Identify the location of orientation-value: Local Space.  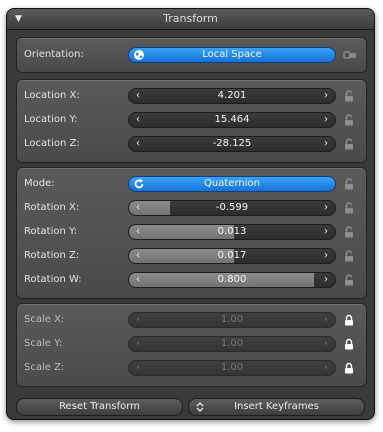
(232, 54).